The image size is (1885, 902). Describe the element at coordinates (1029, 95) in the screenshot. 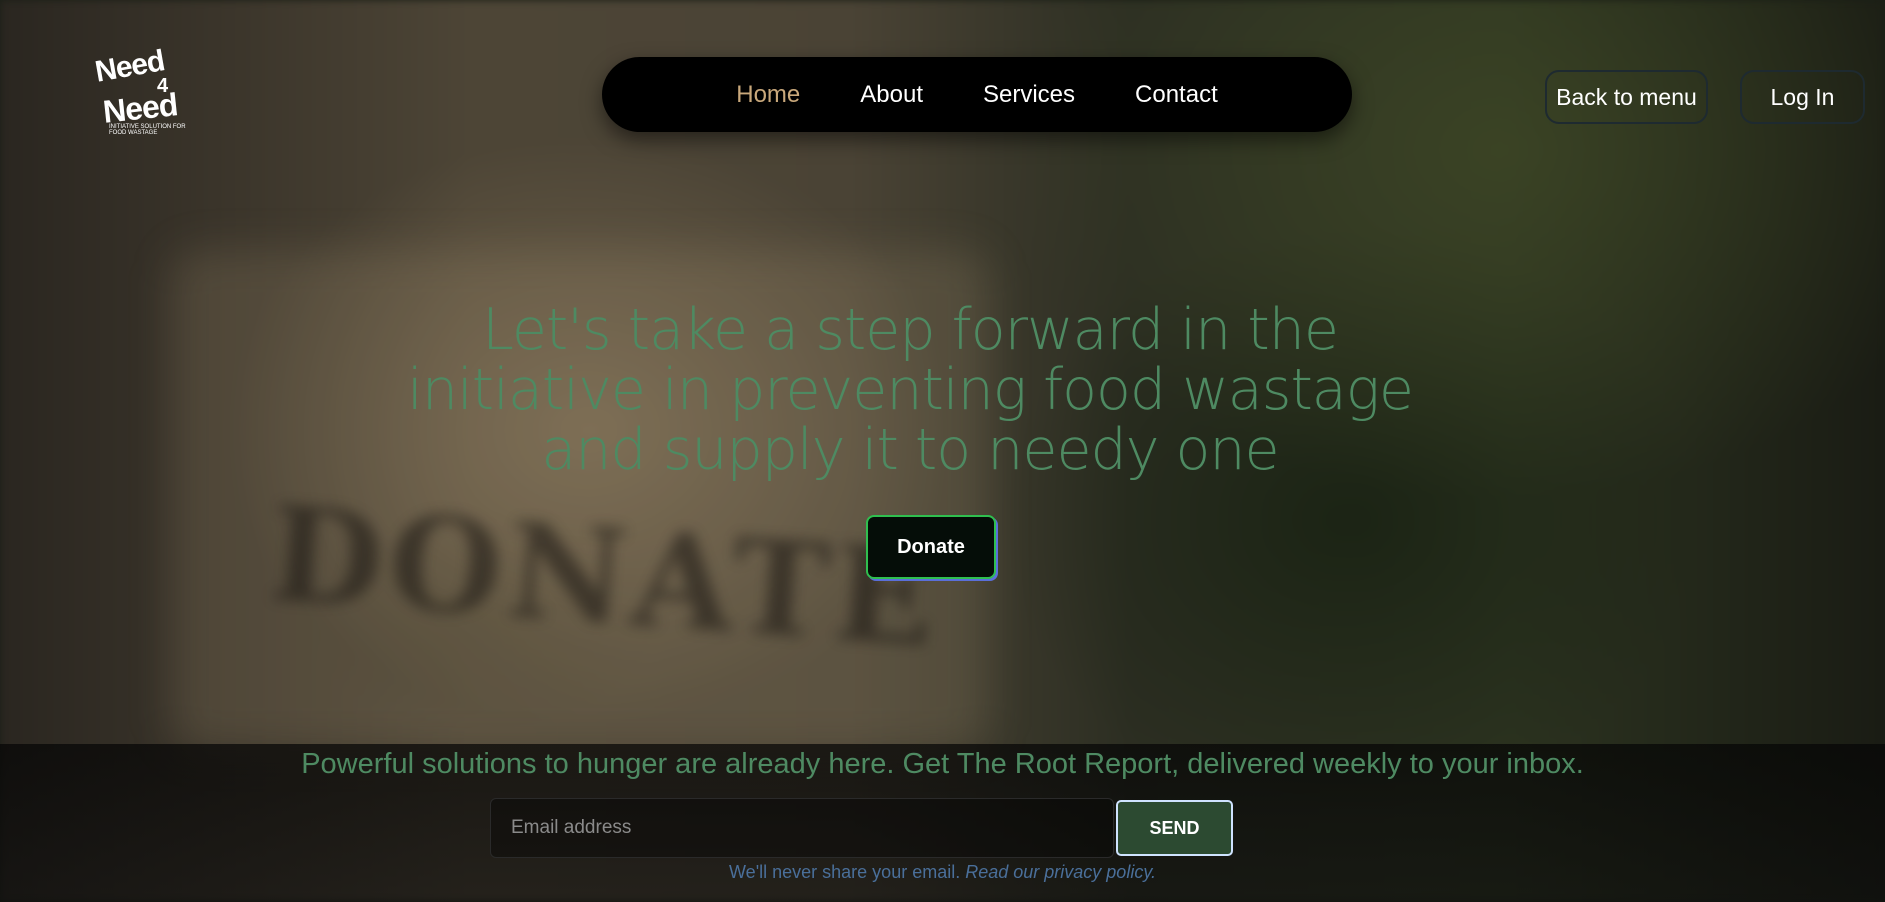

I see `nav-services: Services` at that location.